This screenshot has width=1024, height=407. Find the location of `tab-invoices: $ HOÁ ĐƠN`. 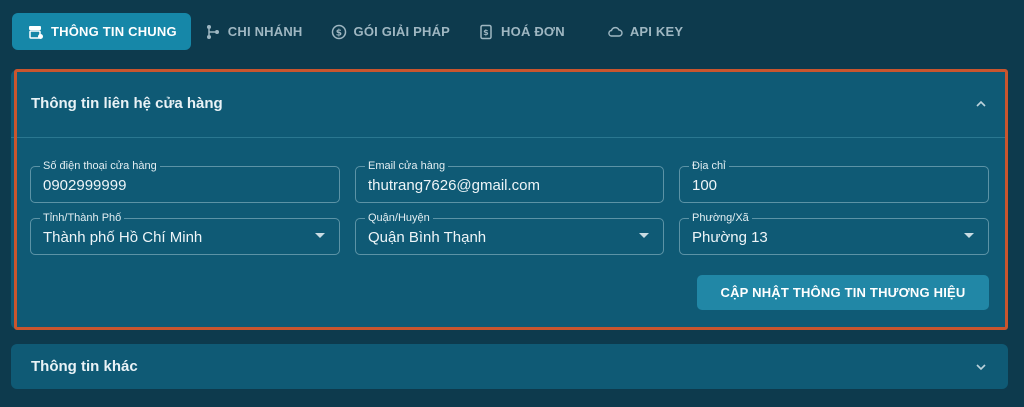

tab-invoices: $ HOÁ ĐƠN is located at coordinates (521, 31).